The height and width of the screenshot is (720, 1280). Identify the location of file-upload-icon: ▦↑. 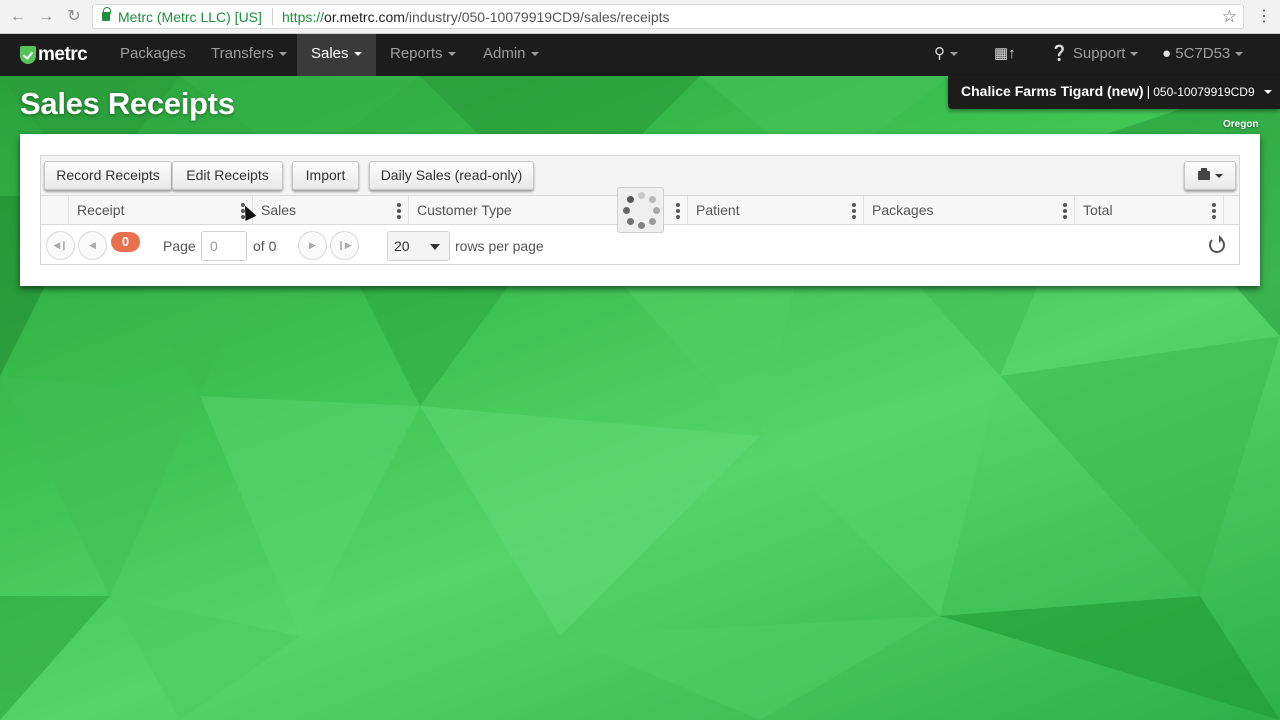
(1005, 53).